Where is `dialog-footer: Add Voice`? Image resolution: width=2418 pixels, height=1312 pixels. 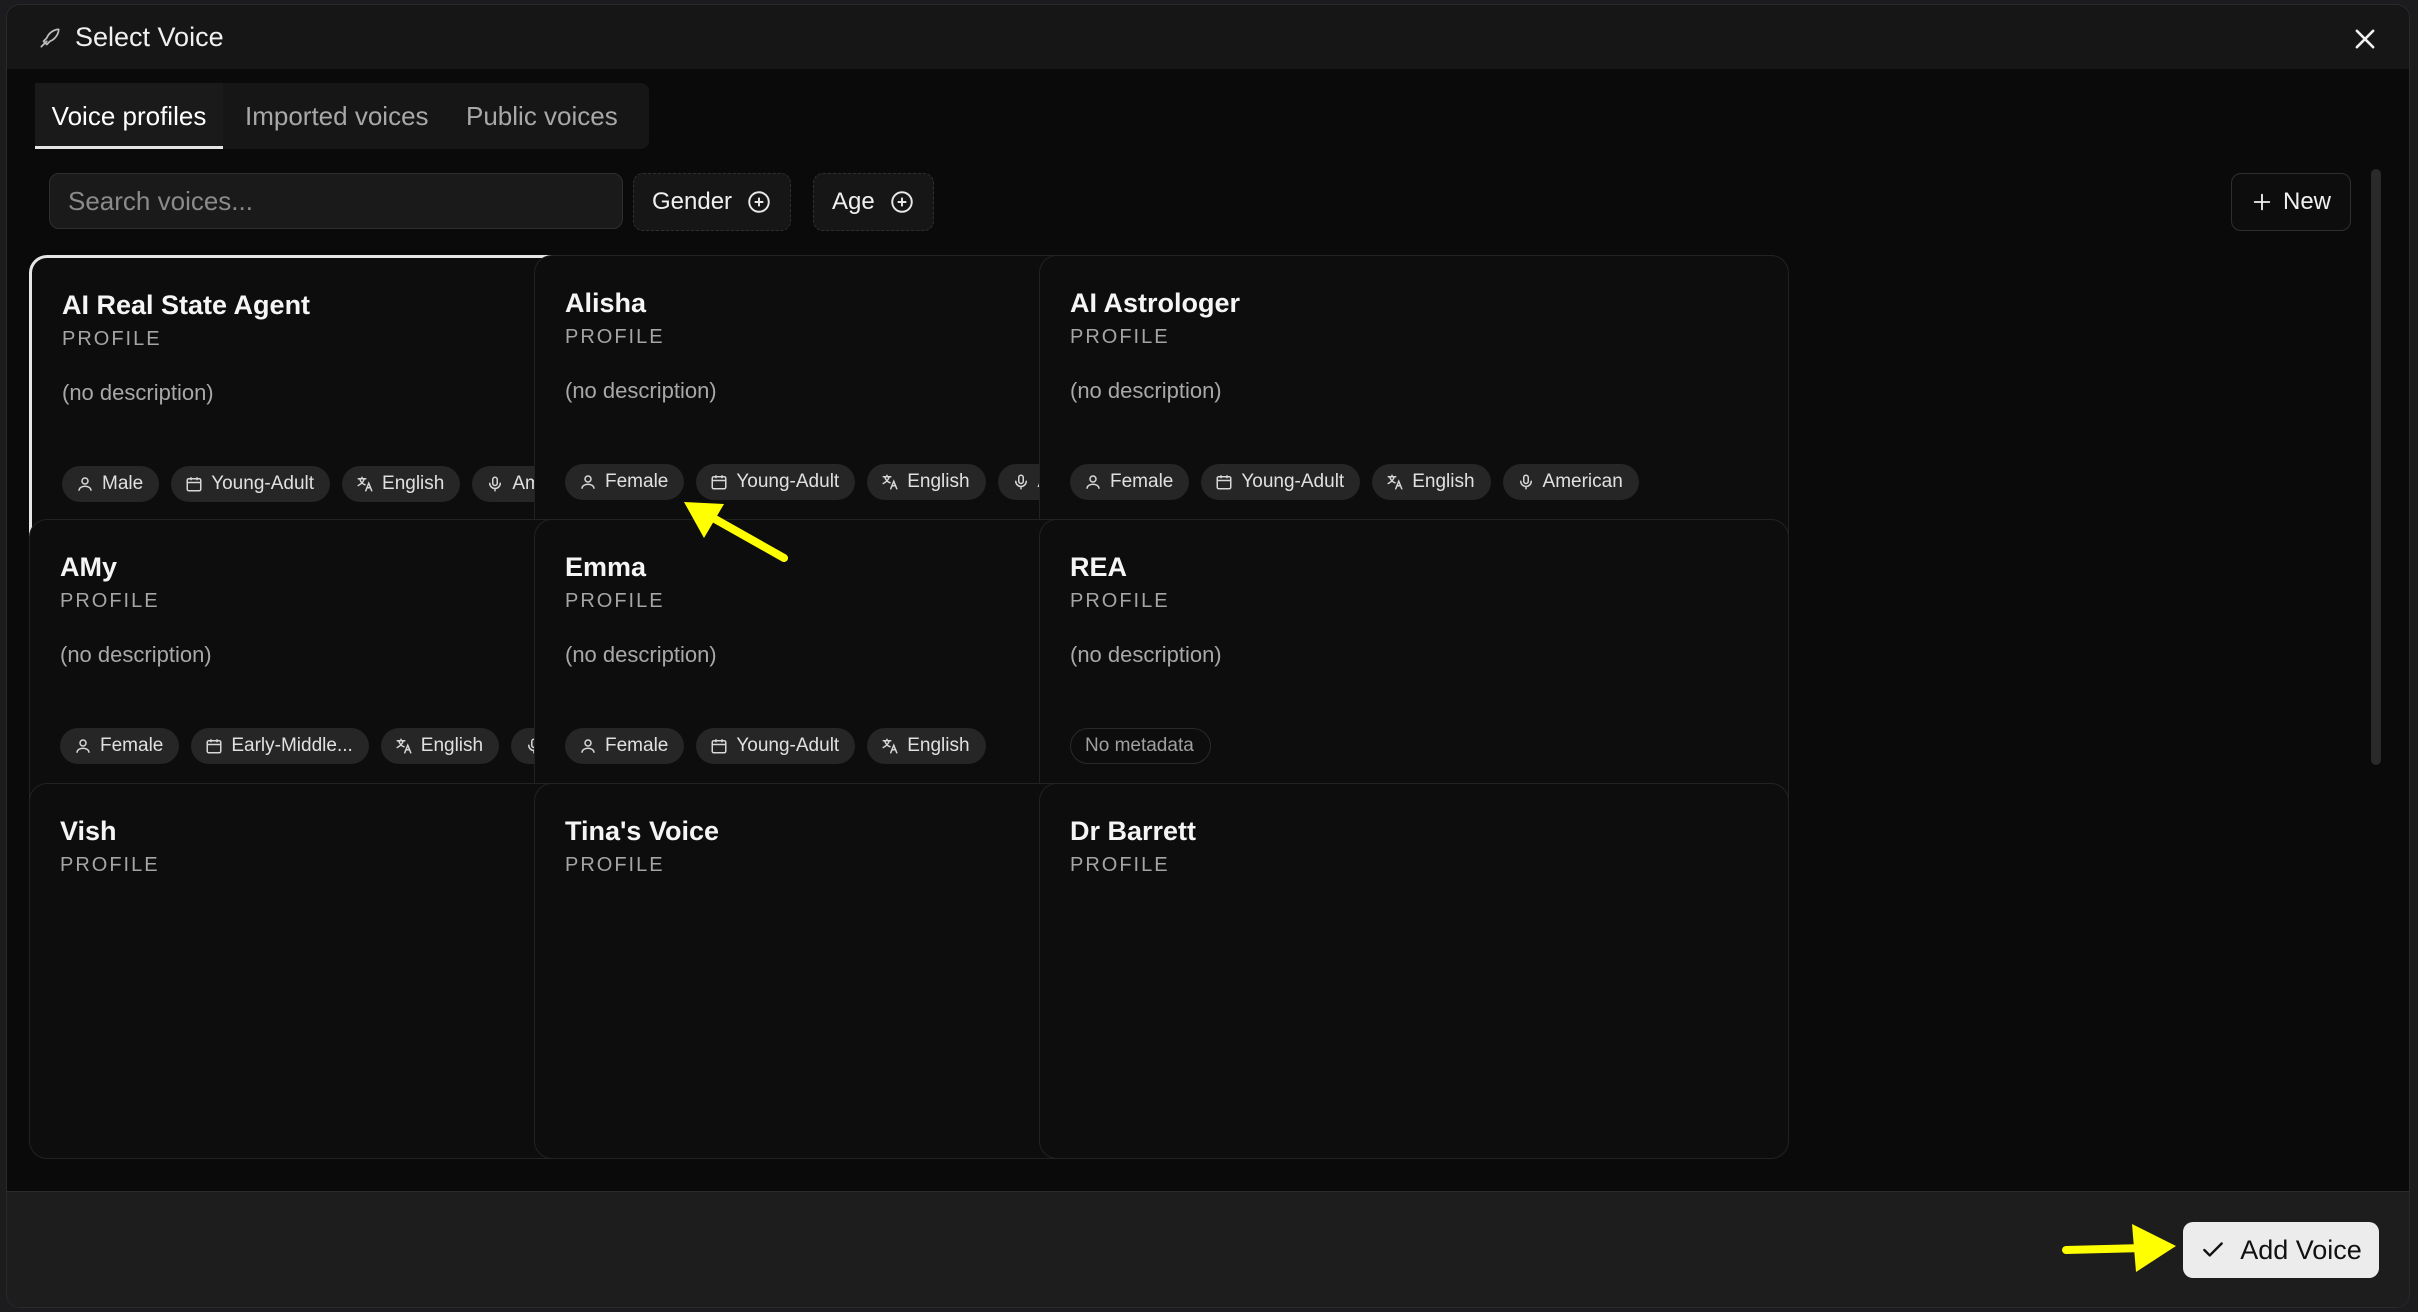 dialog-footer: Add Voice is located at coordinates (1208, 1249).